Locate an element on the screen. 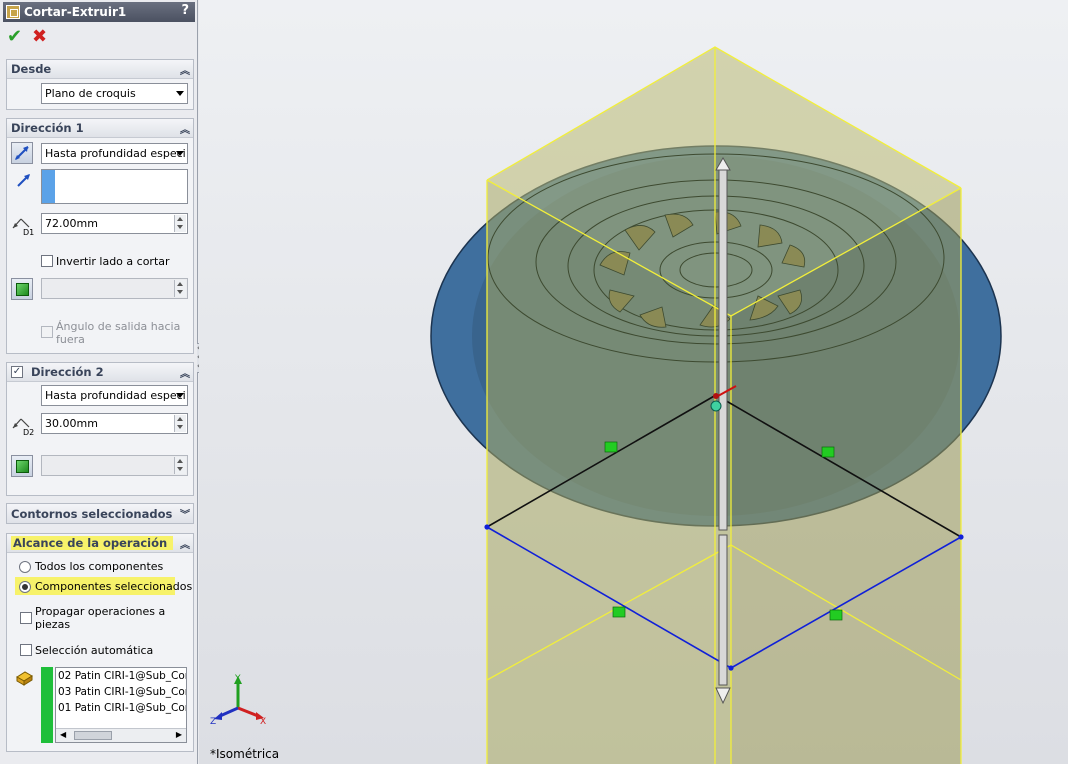 The height and width of the screenshot is (764, 1068). direction-selection-box is located at coordinates (114, 186).